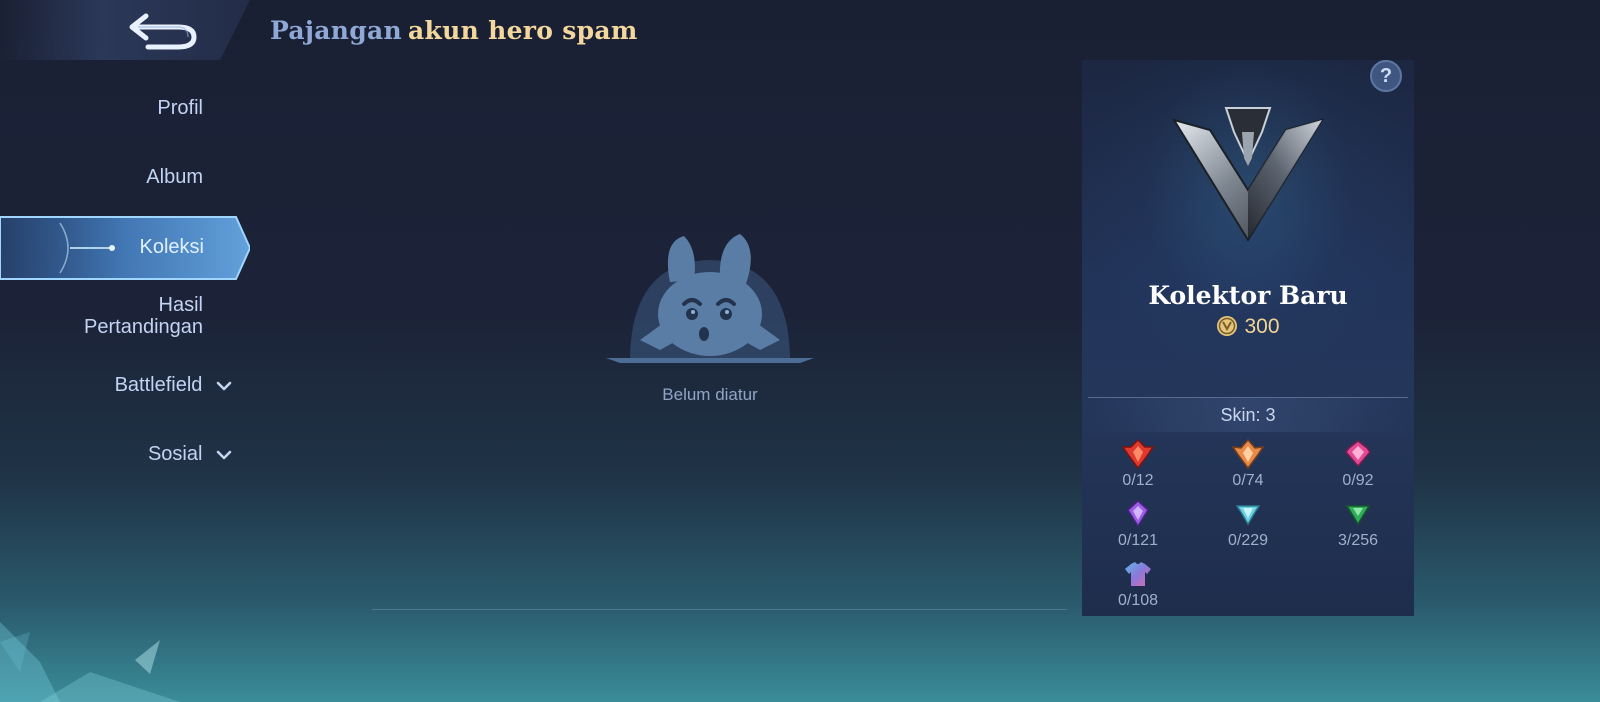  I want to click on sidebar-item-koleksi: Koleksi, so click(125, 248).